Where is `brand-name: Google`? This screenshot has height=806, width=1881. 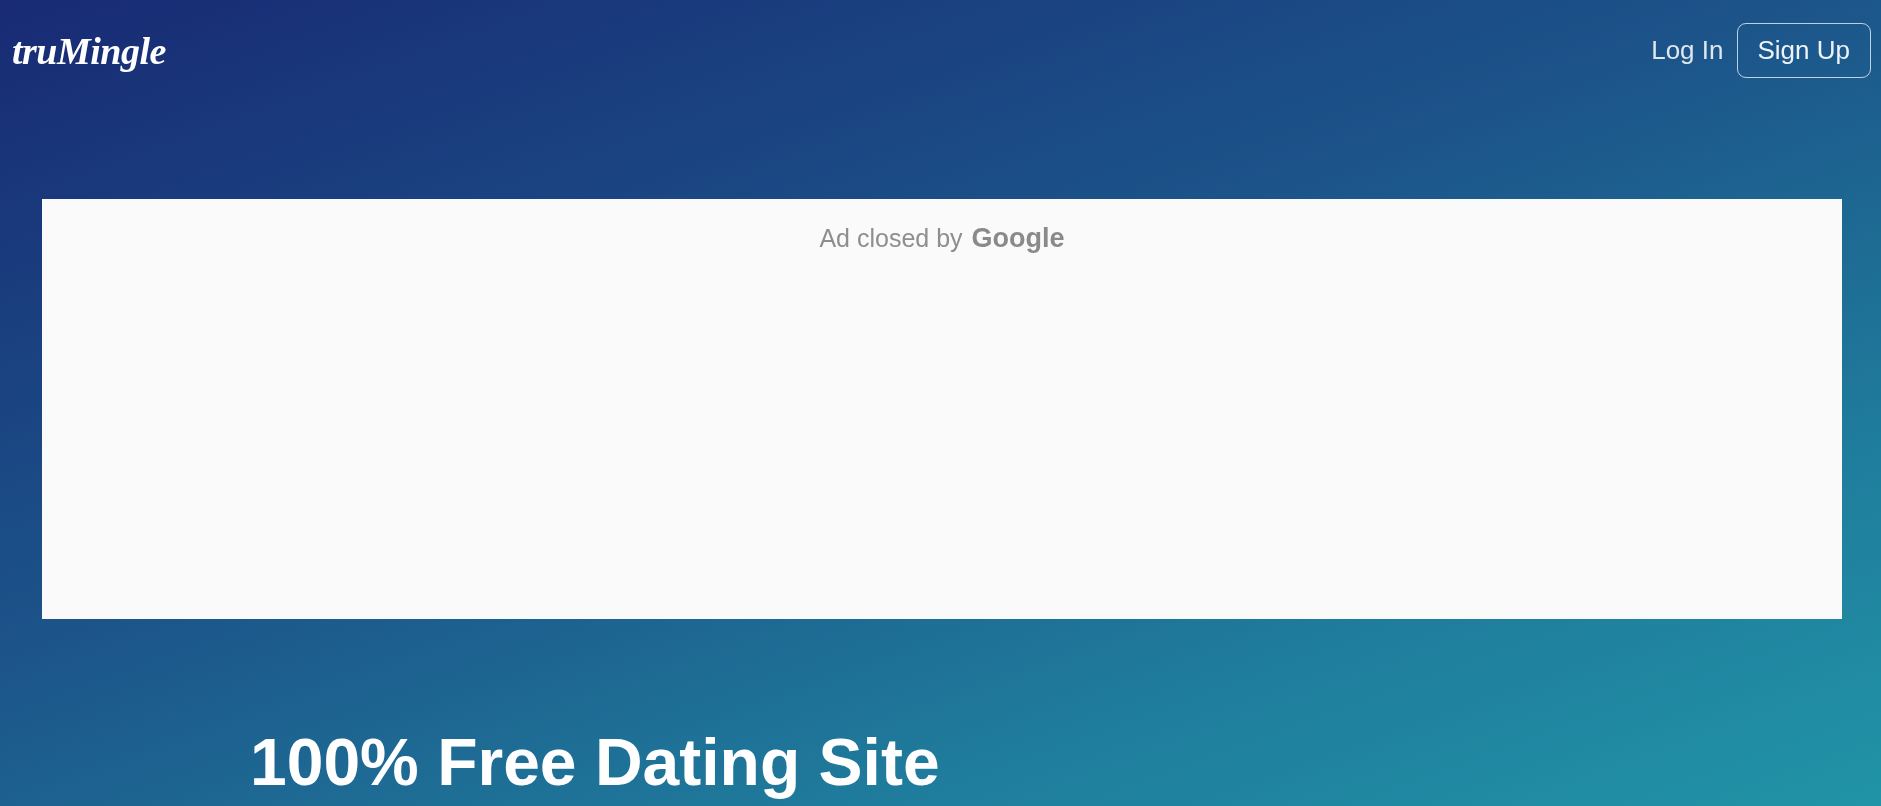
brand-name: Google is located at coordinates (1018, 239).